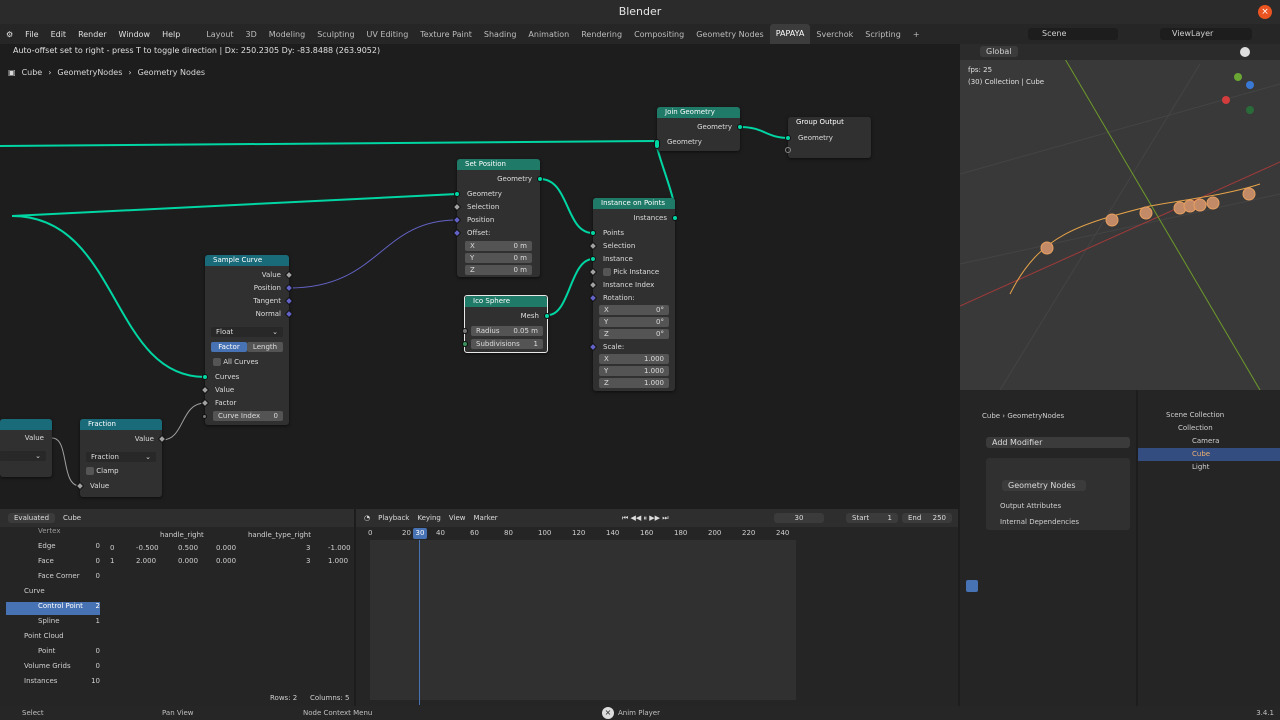 The width and height of the screenshot is (1280, 720). What do you see at coordinates (26, 448) in the screenshot?
I see `node-partial-left: Value ⌄` at bounding box center [26, 448].